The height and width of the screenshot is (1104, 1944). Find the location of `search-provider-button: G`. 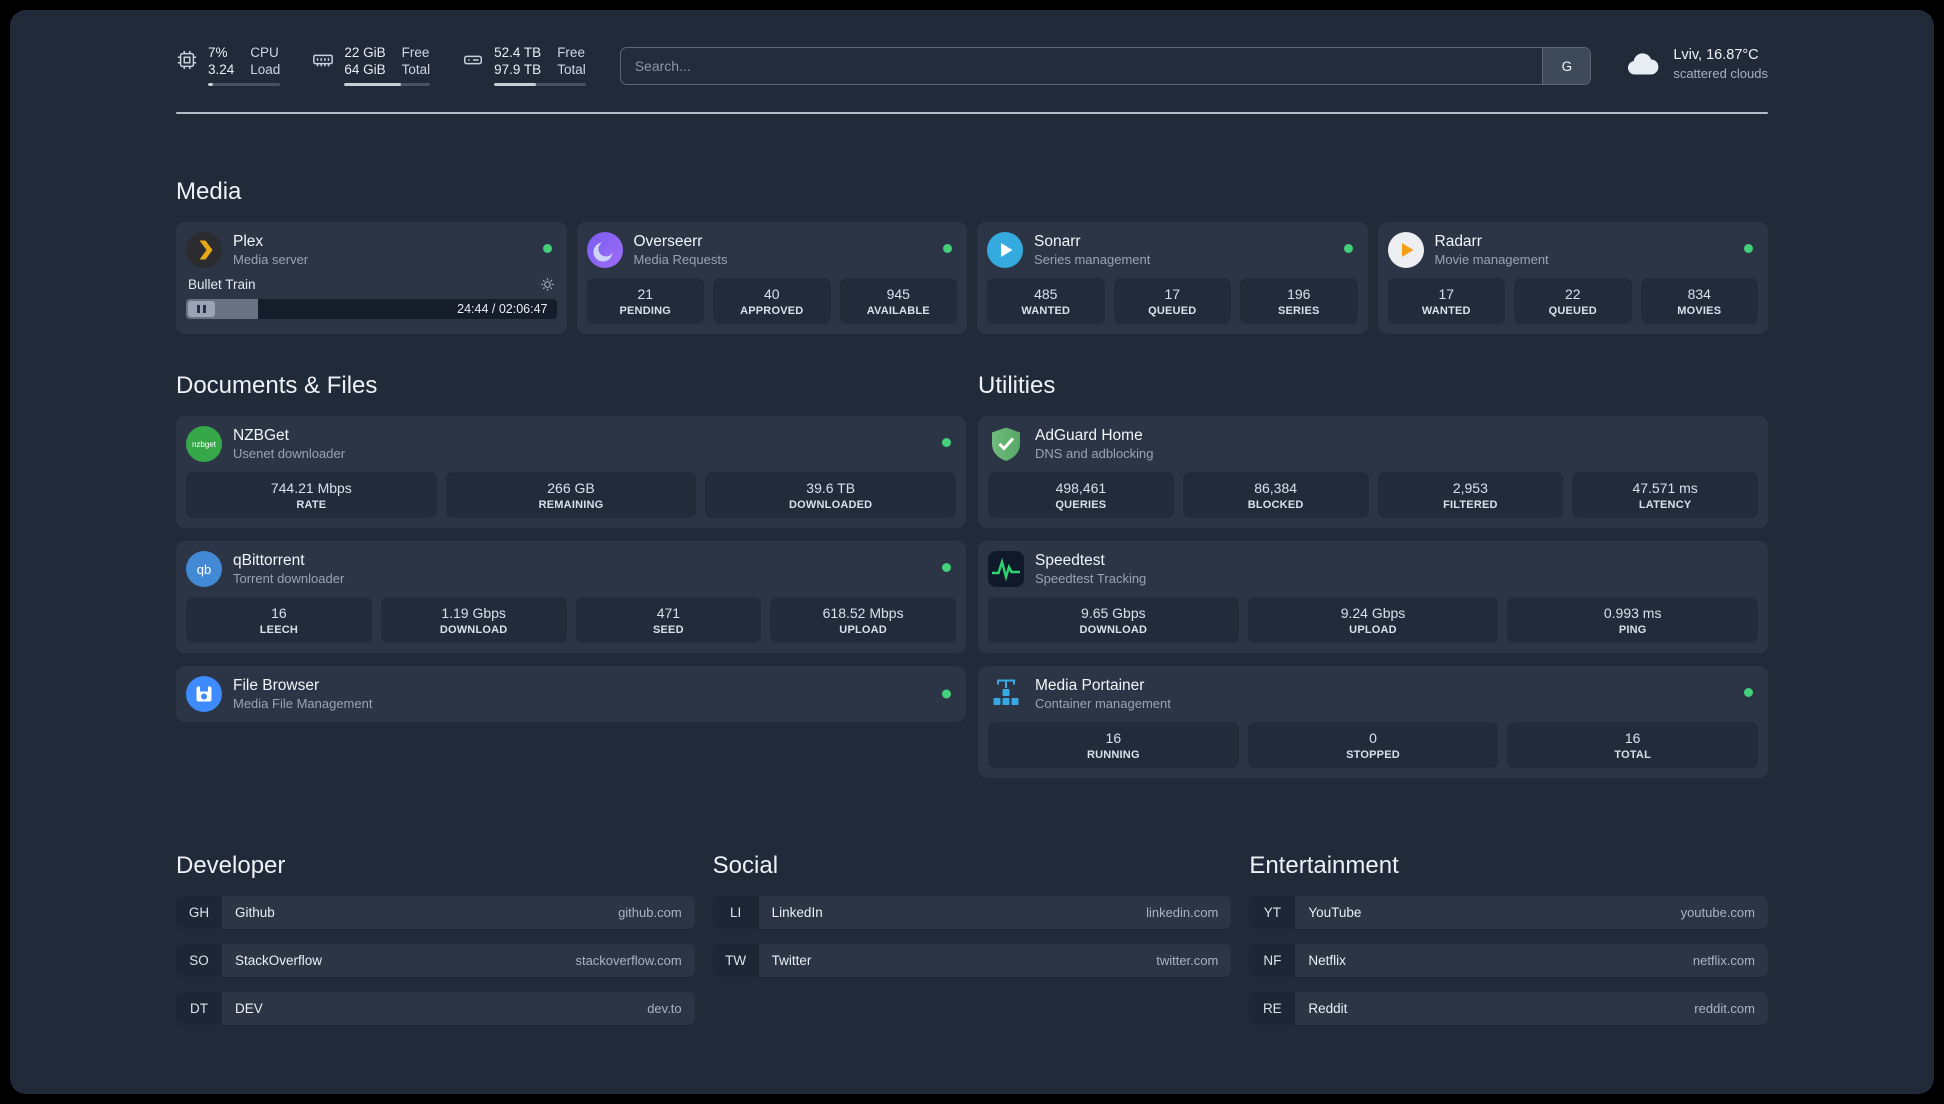

search-provider-button: G is located at coordinates (1566, 66).